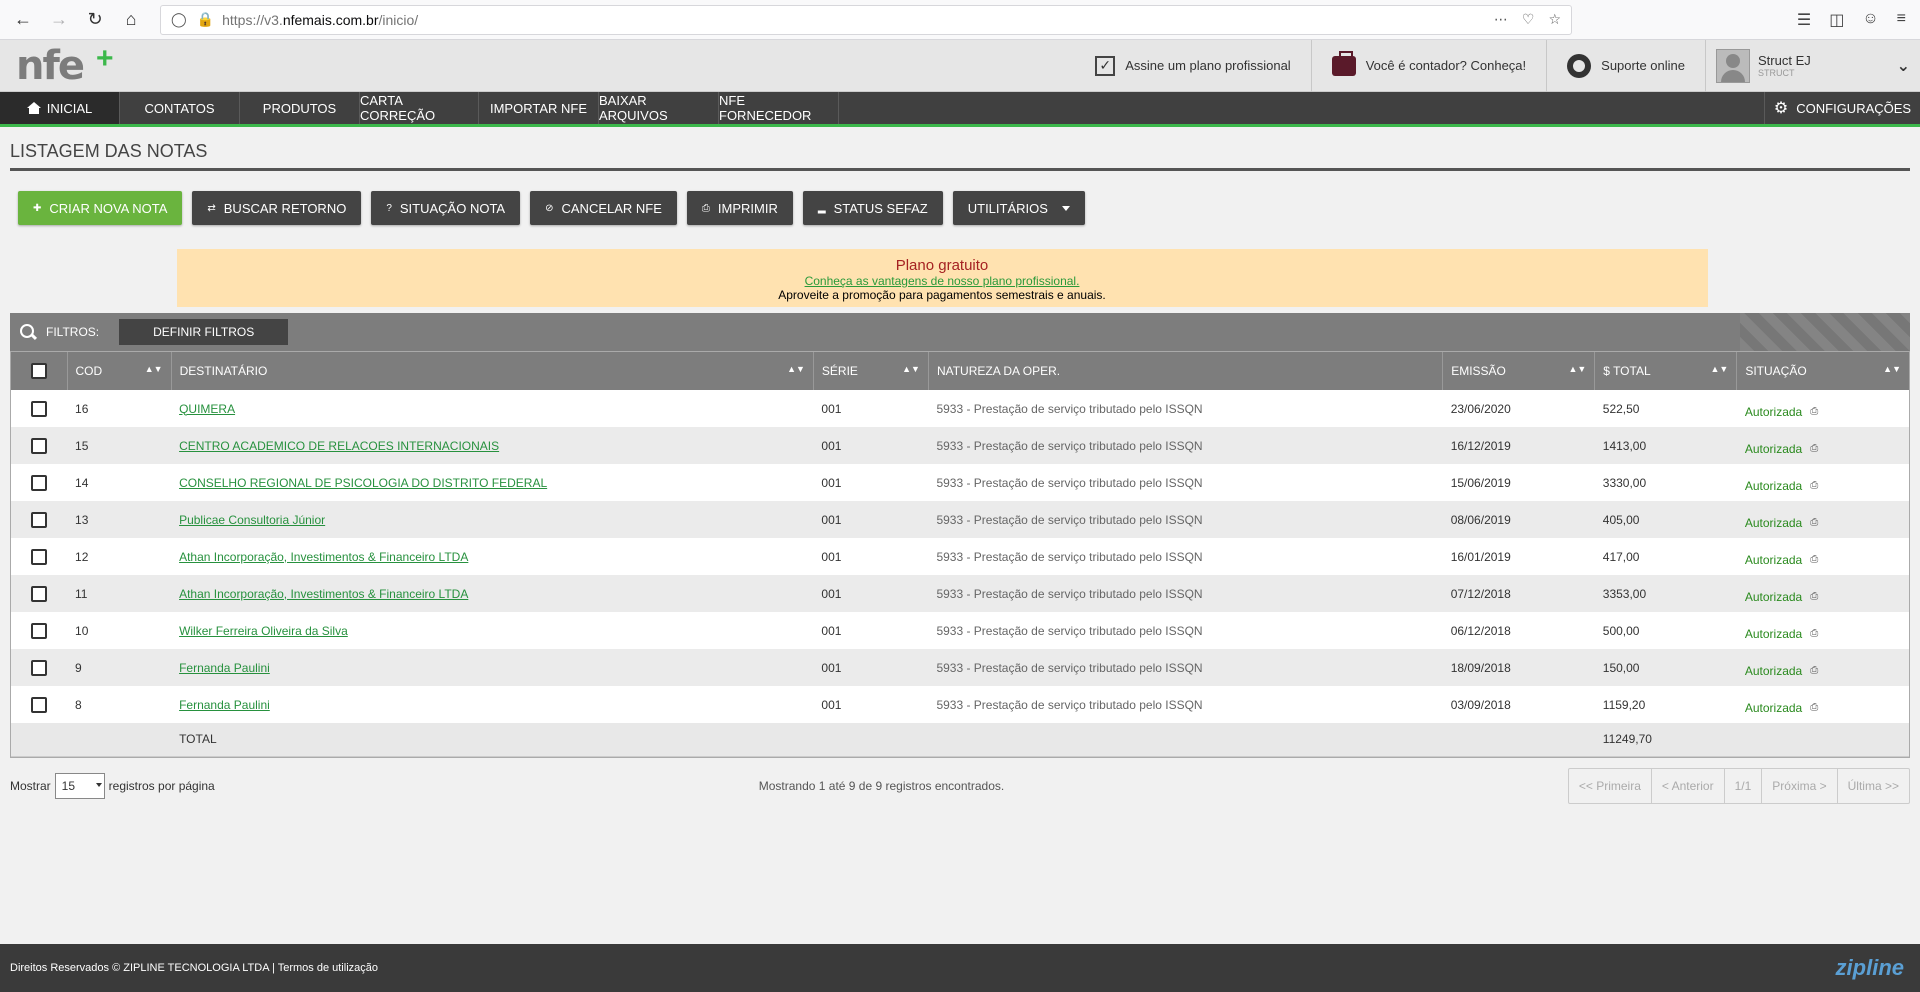 The height and width of the screenshot is (992, 1920). Describe the element at coordinates (207, 409) in the screenshot. I see `destinatario-link: QUIMERA` at that location.